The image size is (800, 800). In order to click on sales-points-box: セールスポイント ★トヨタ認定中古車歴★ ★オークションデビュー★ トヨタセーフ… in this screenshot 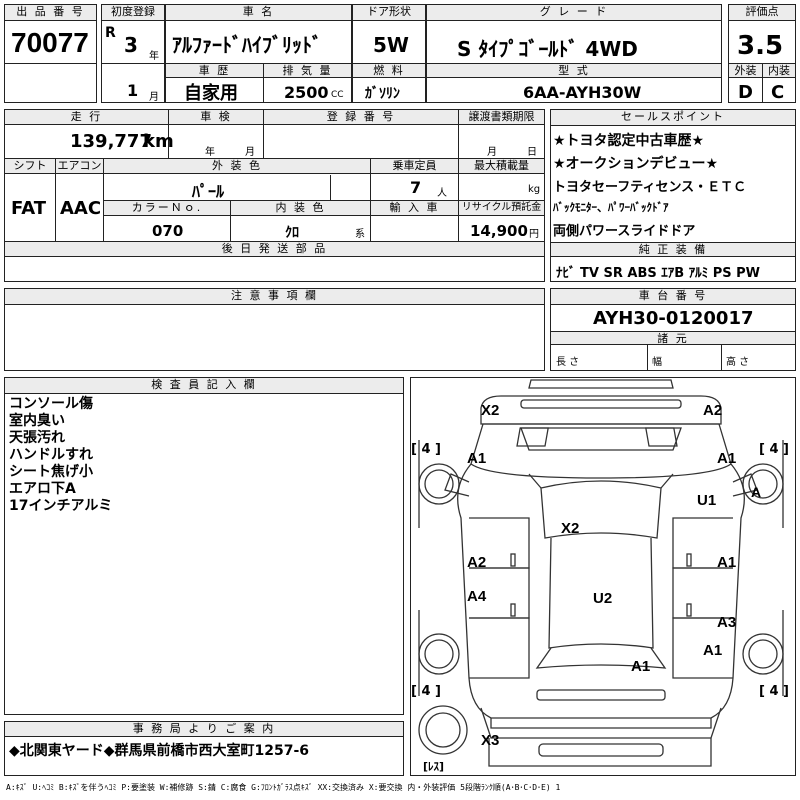, I will do `click(673, 195)`.